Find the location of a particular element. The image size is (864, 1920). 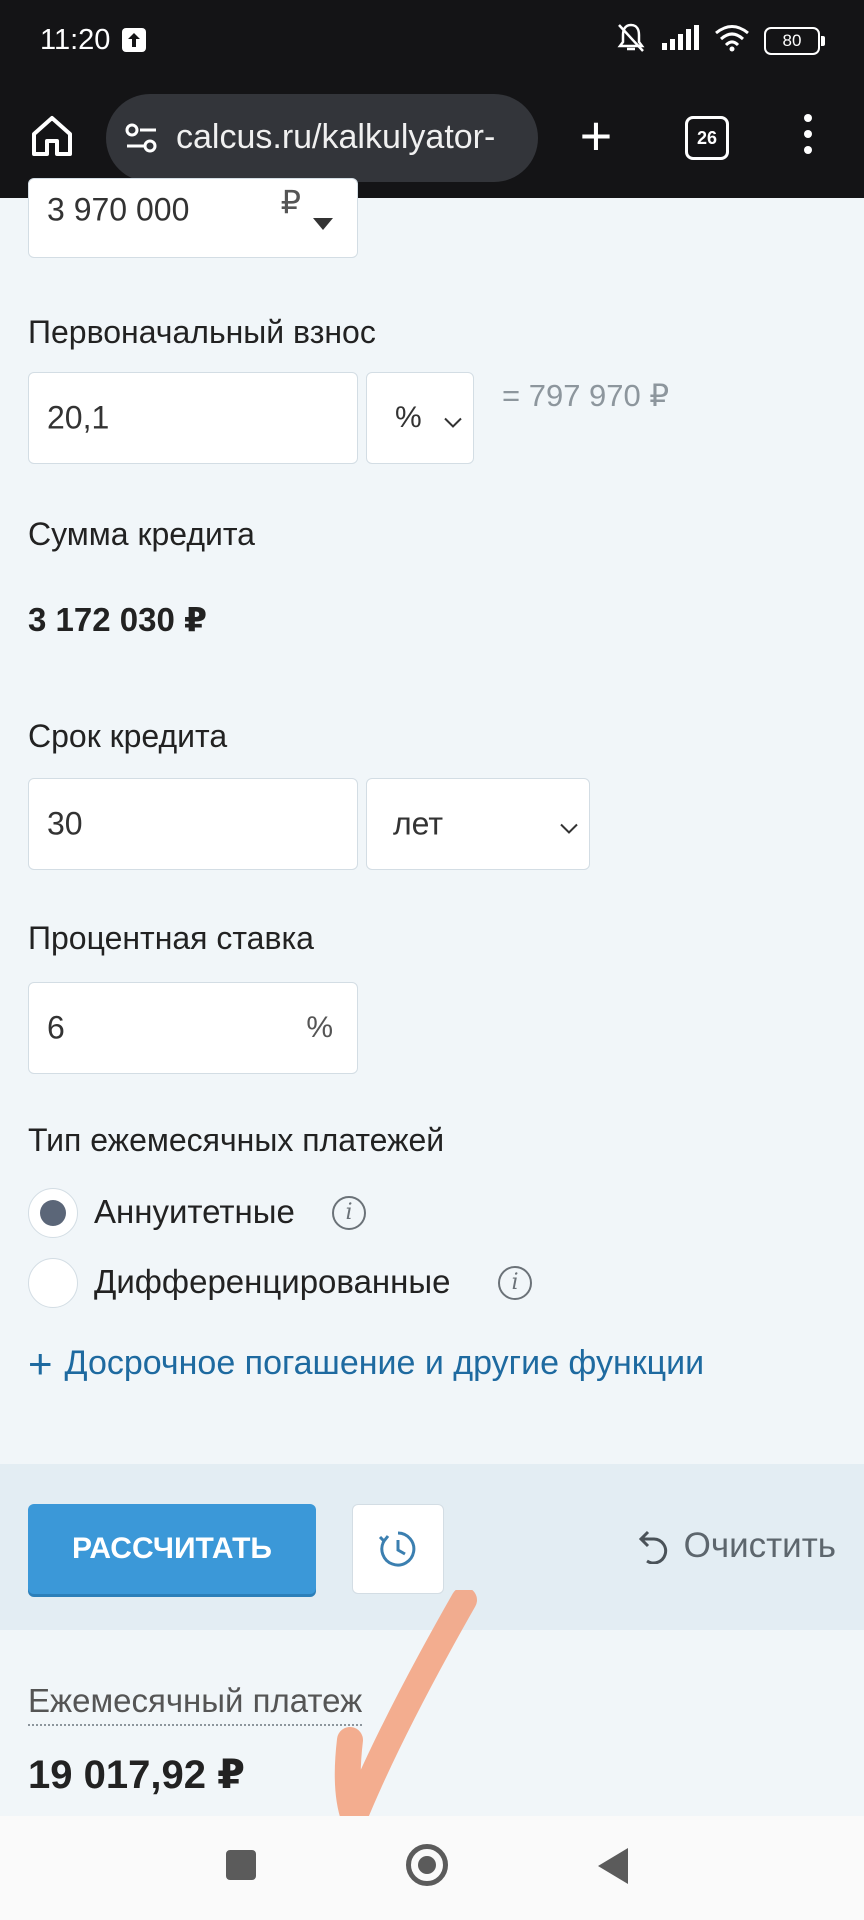

monthly-payment-label: Ежемесячный платеж is located at coordinates (195, 1704).